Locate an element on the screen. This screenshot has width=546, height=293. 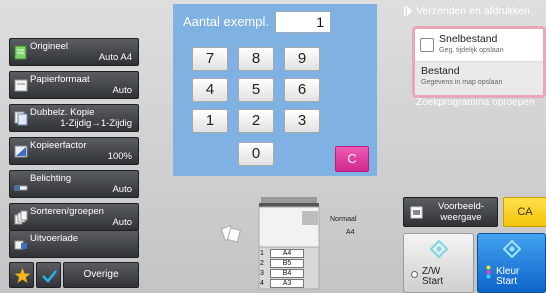
key-5: 5 is located at coordinates (256, 90).